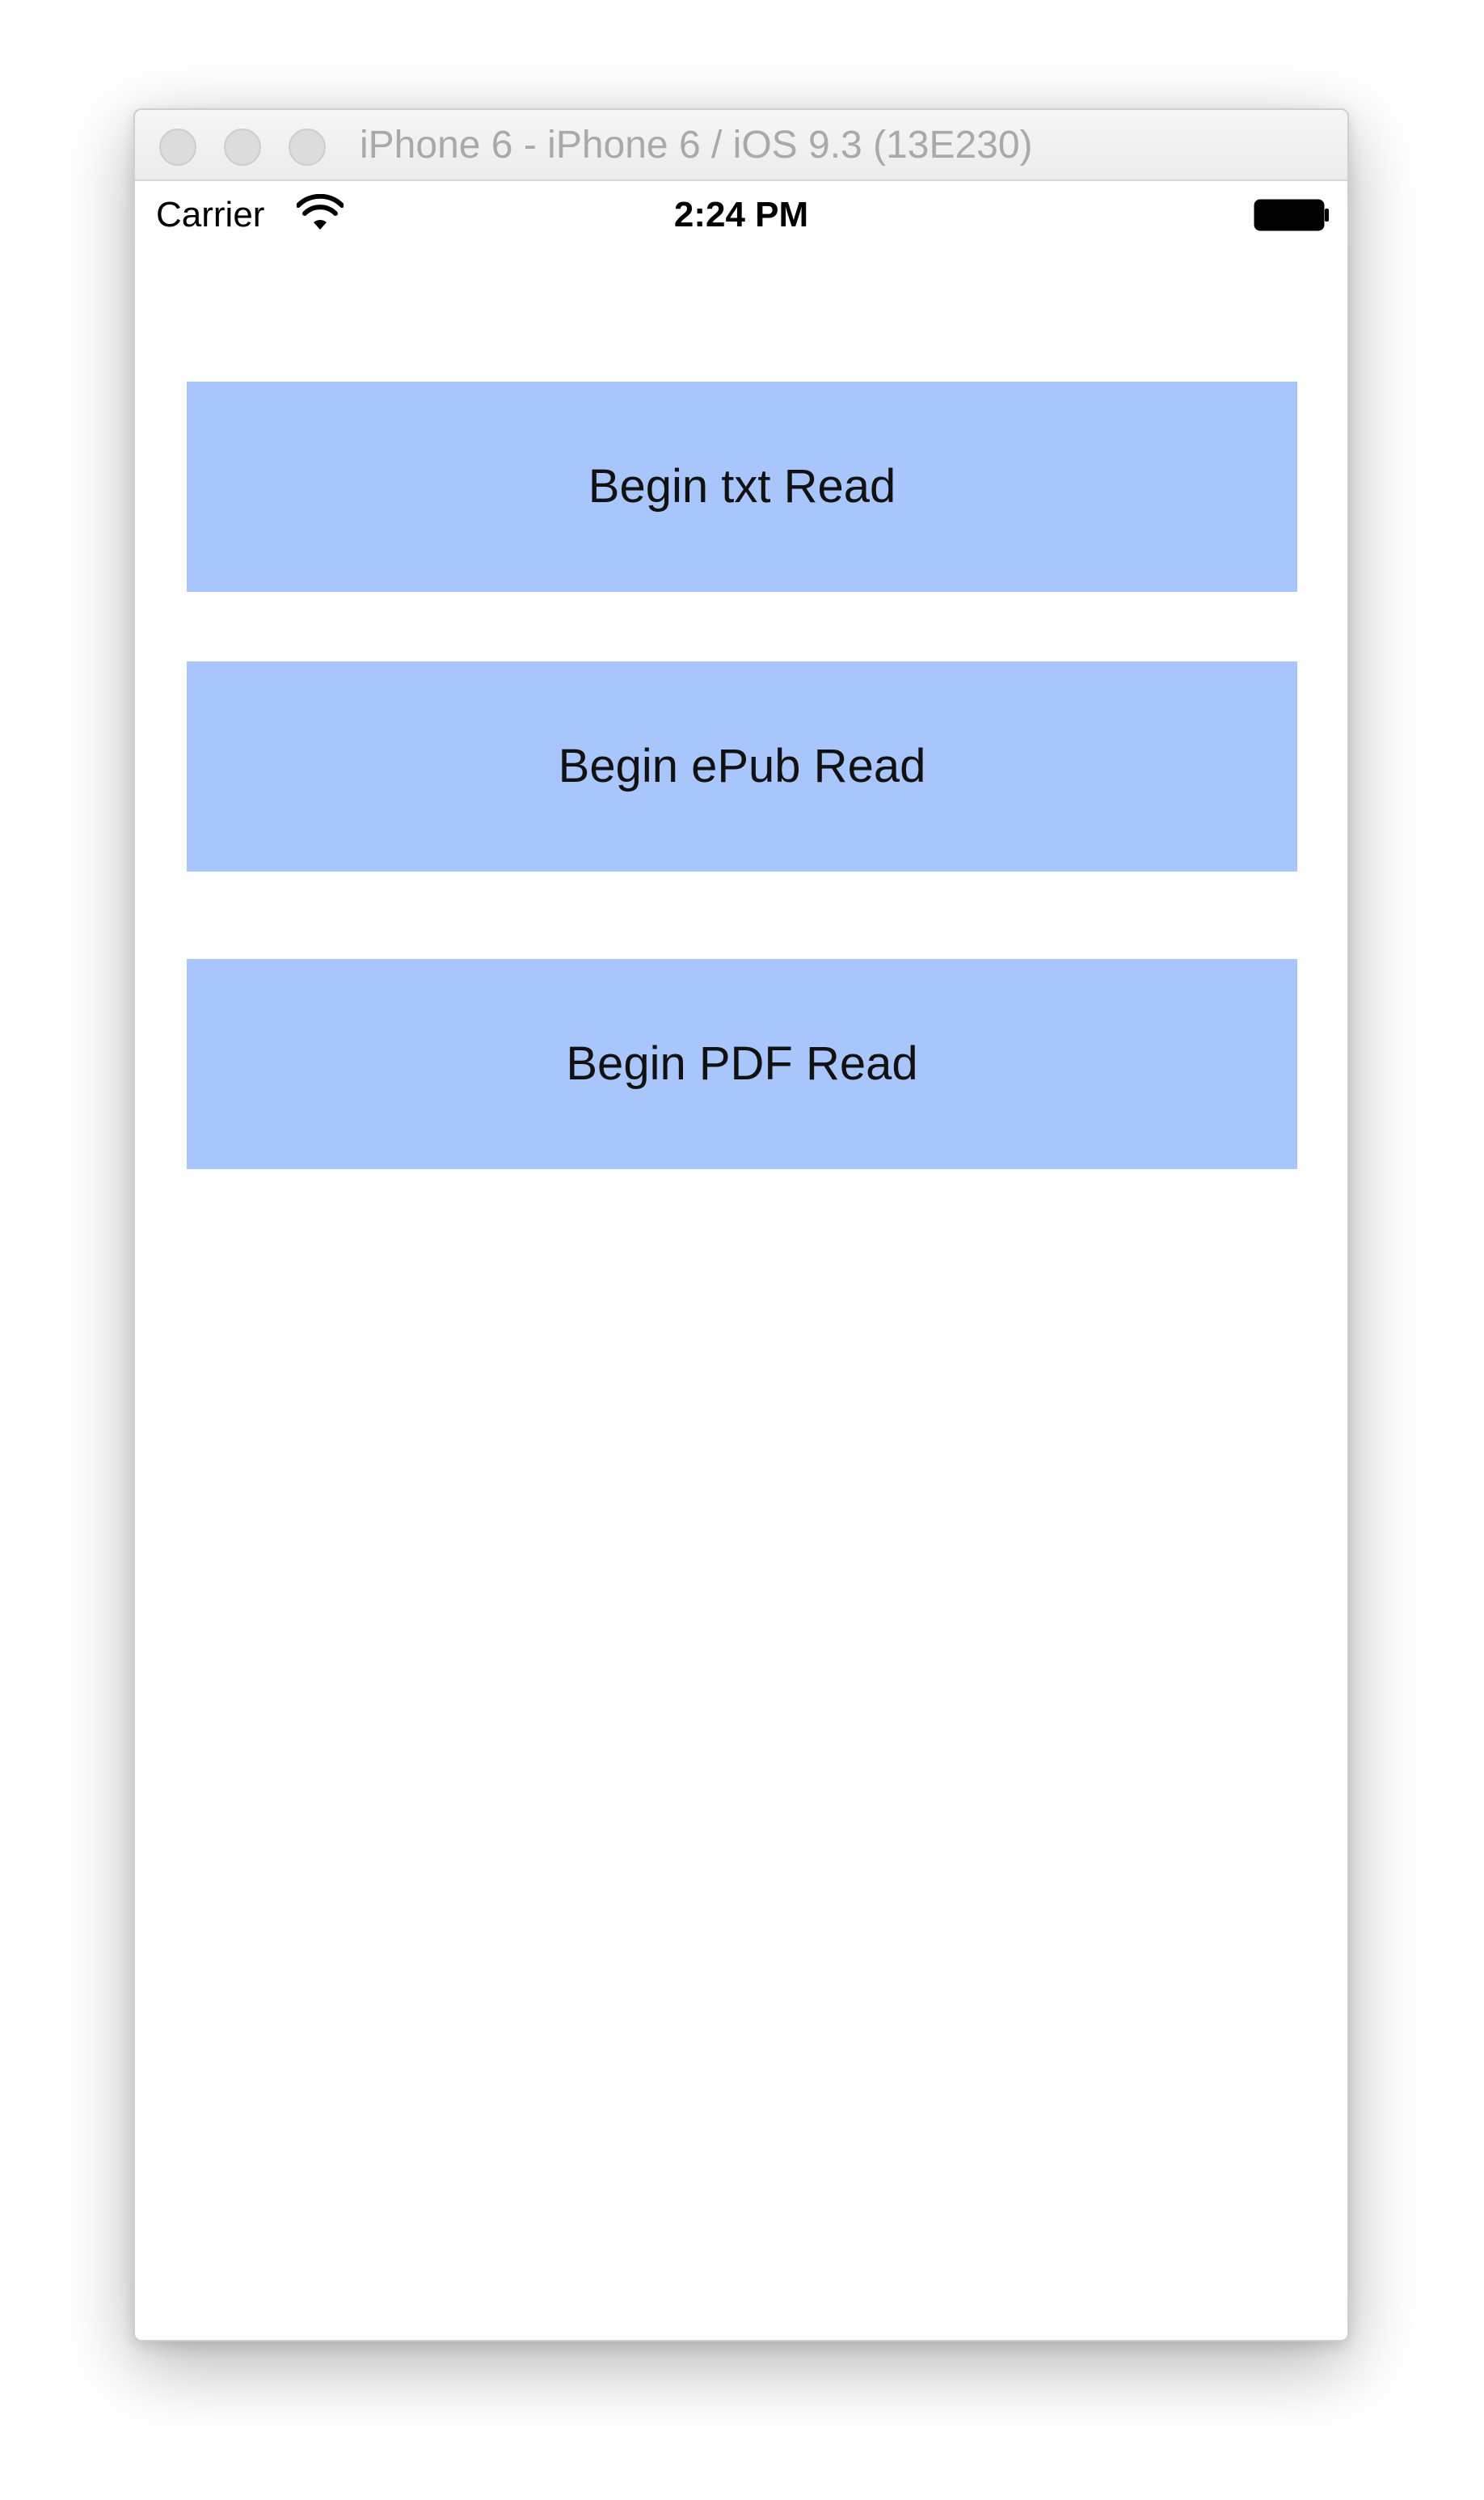 The width and height of the screenshot is (1484, 2500). I want to click on window-titlebar: iPhone 6 - iPhone 6 / iOS 9.3 (13E230), so click(741, 145).